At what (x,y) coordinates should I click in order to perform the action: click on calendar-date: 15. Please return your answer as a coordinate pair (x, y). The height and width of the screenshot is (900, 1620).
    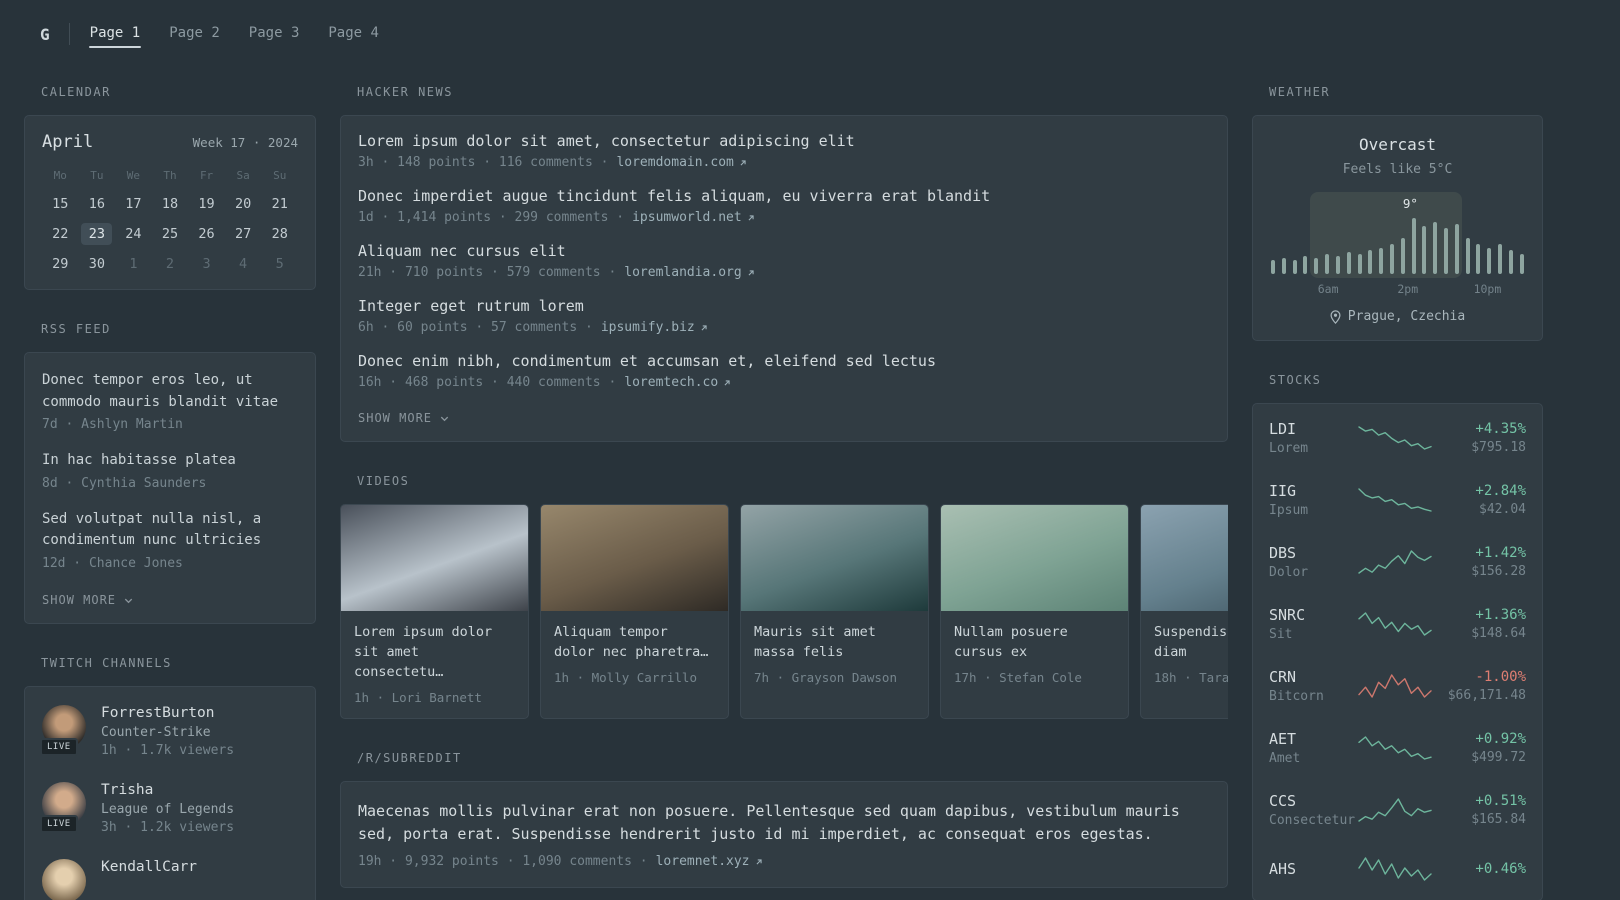
    Looking at the image, I should click on (60, 204).